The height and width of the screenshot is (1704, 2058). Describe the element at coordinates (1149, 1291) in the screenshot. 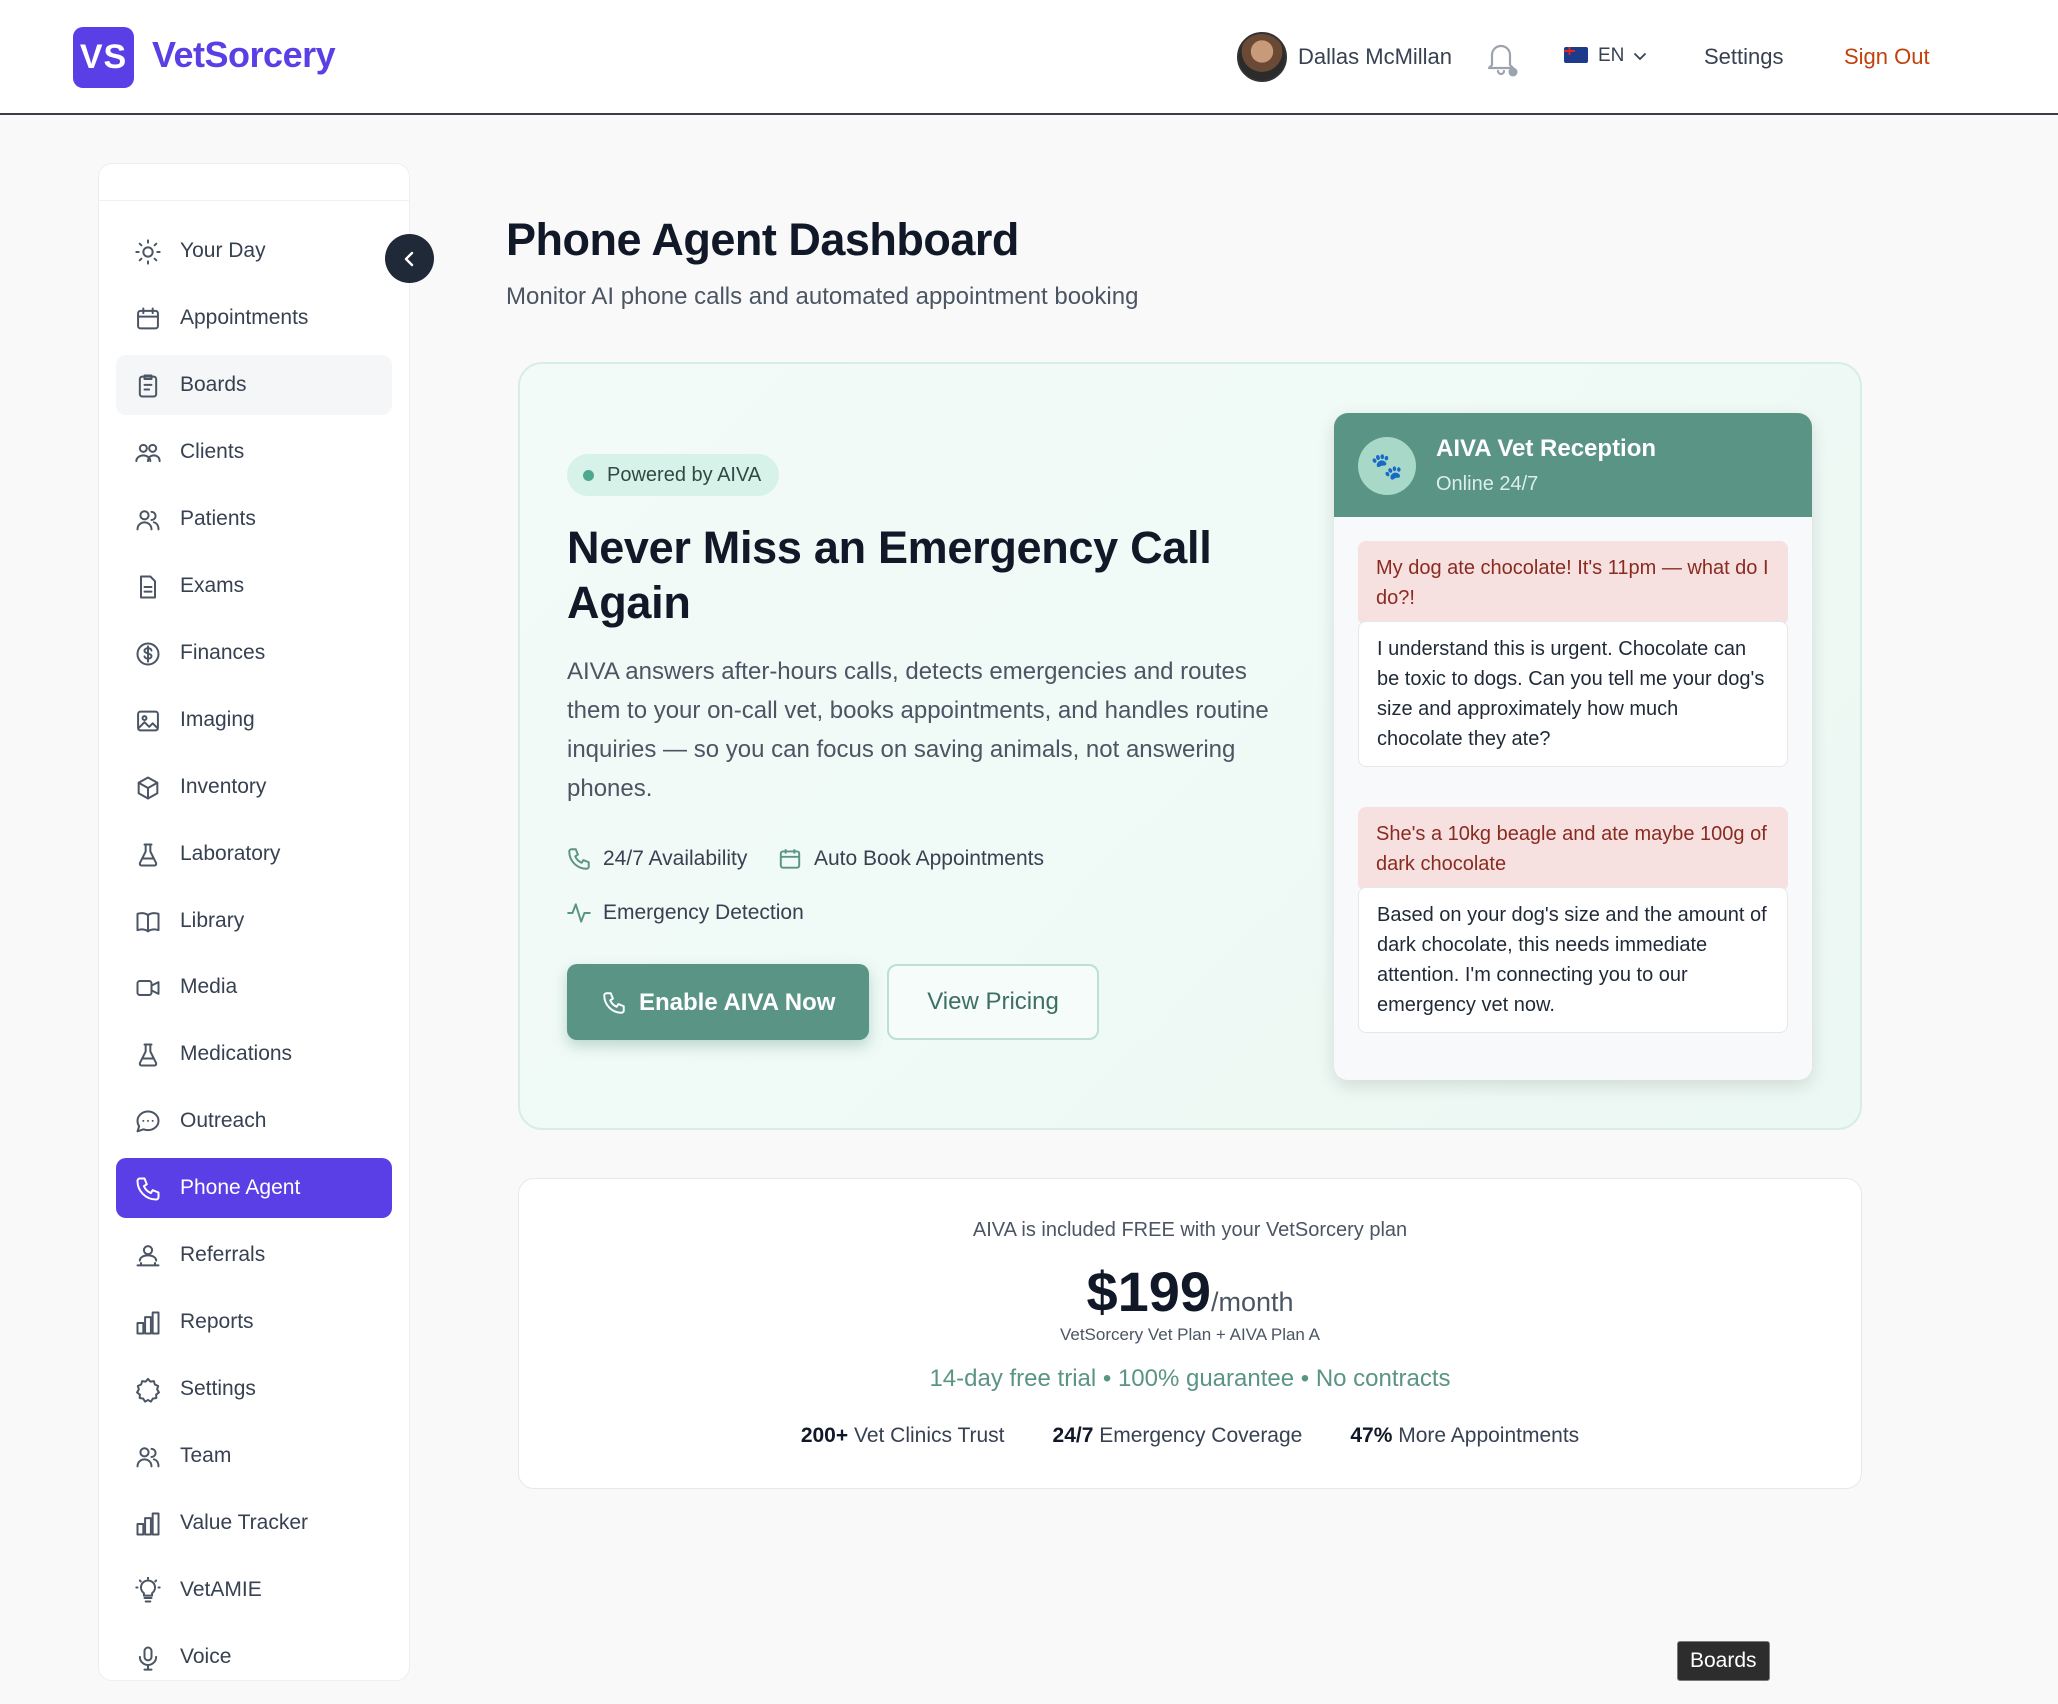

I see `price: $199` at that location.